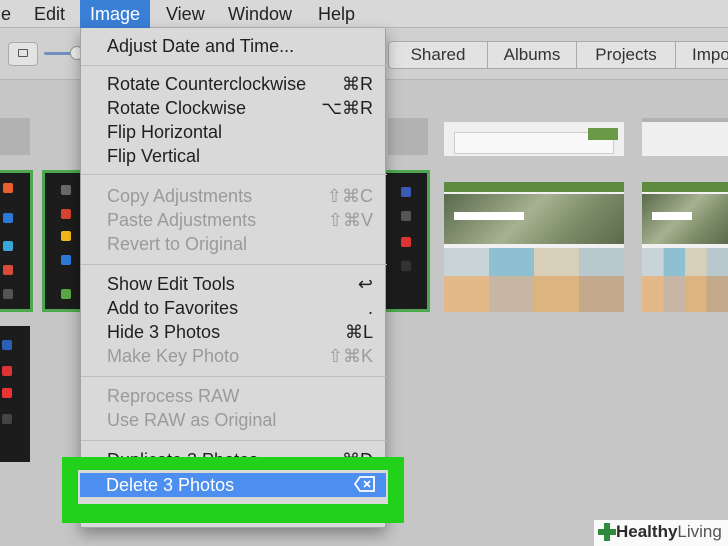  What do you see at coordinates (49, 14) in the screenshot?
I see `menu-edit: Edit` at bounding box center [49, 14].